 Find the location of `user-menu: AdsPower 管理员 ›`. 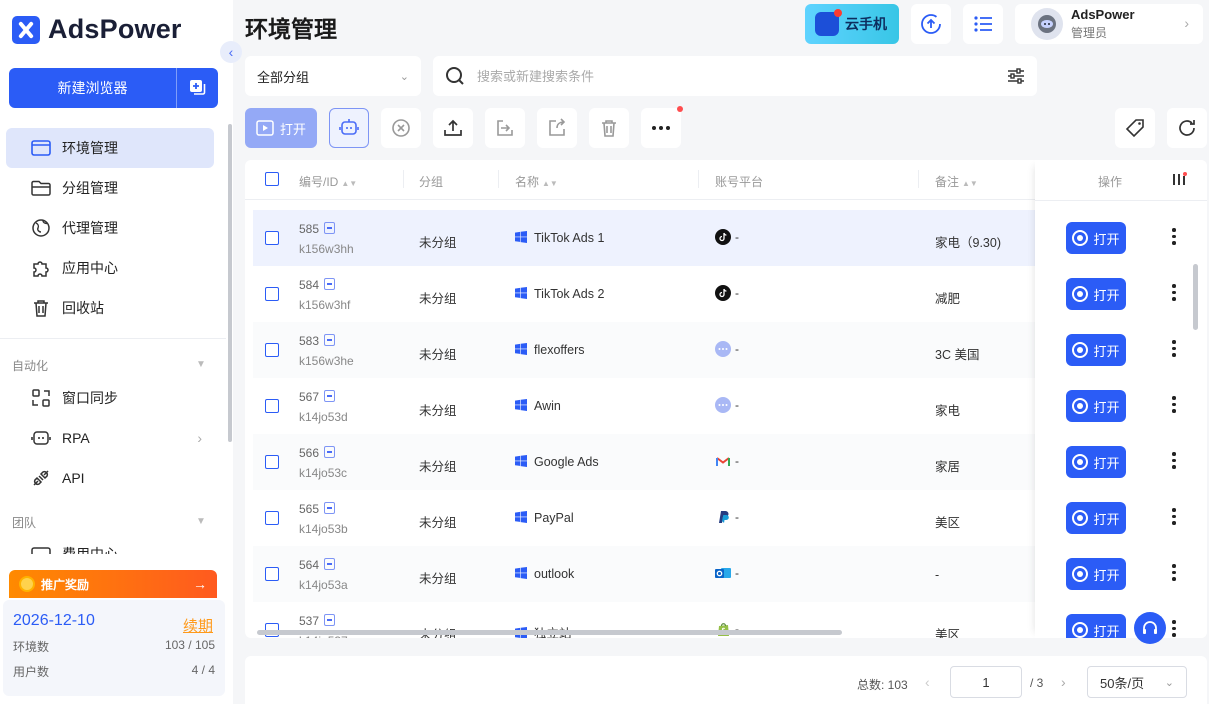

user-menu: AdsPower 管理员 › is located at coordinates (1109, 24).